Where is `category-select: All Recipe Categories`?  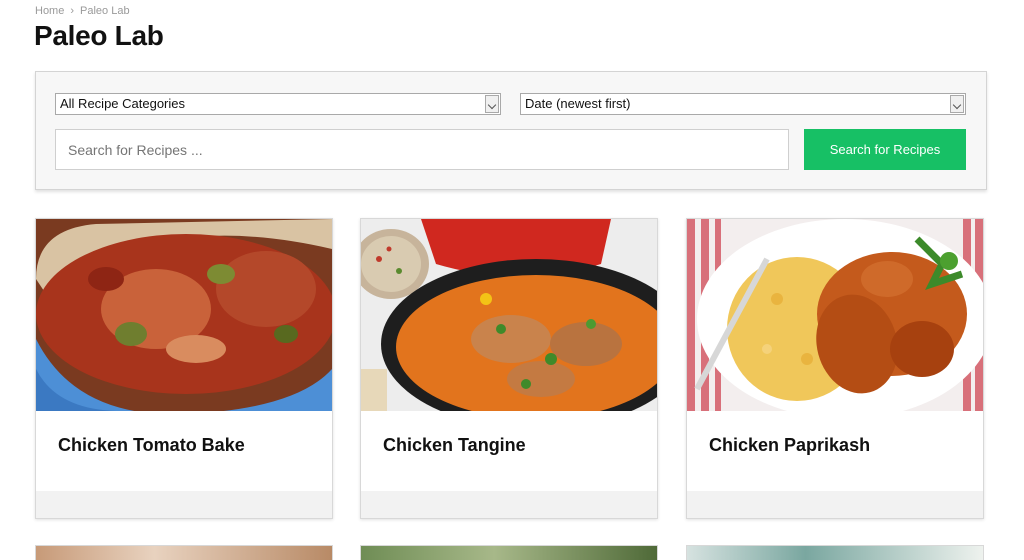 category-select: All Recipe Categories is located at coordinates (278, 104).